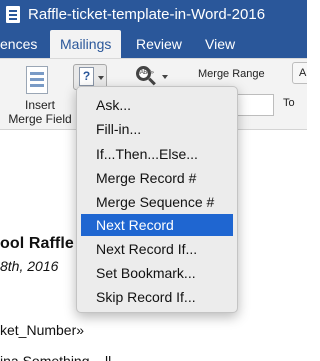 This screenshot has height=361, width=320. What do you see at coordinates (37, 243) in the screenshot?
I see `document-heading: ool Raffle` at bounding box center [37, 243].